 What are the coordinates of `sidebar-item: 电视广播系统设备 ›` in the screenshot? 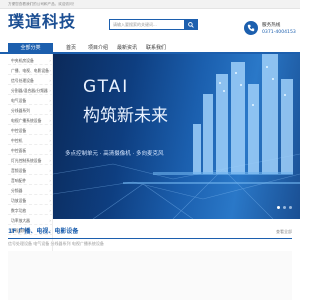 It's located at (30, 120).